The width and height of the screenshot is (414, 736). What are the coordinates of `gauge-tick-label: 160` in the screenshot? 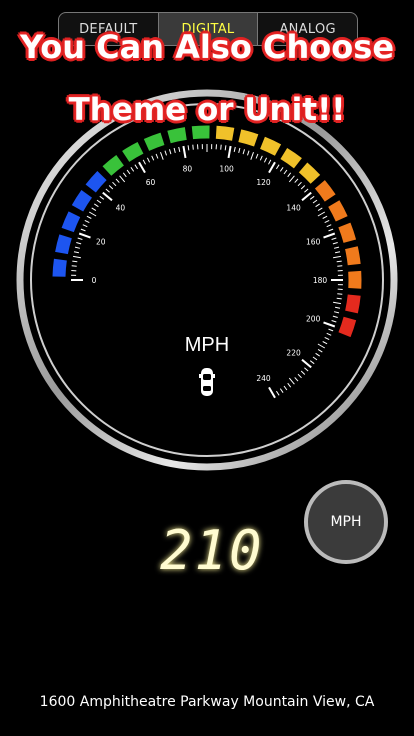 It's located at (313, 241).